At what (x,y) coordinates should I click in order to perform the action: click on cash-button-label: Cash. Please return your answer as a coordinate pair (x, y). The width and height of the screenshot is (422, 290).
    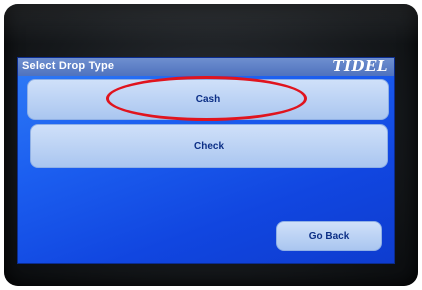
    Looking at the image, I should click on (208, 99).